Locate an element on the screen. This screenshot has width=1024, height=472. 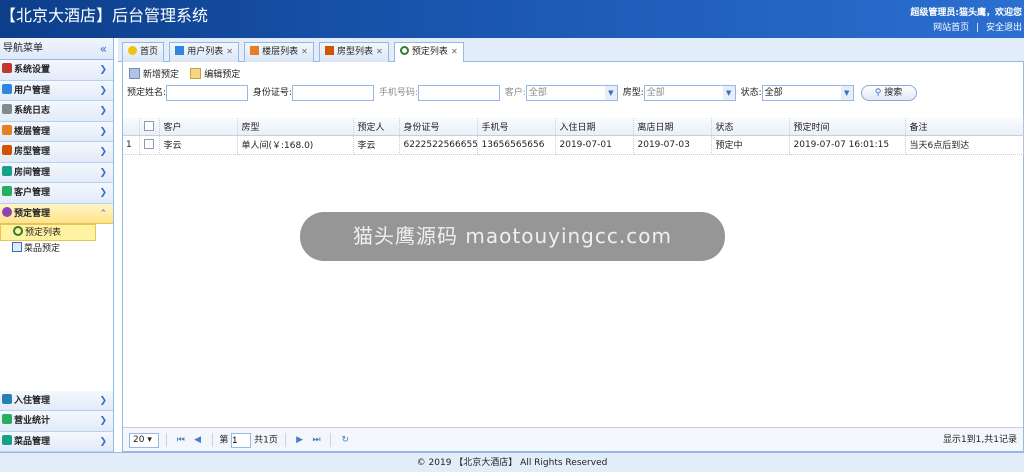
column-header: 备注 is located at coordinates (964, 127).